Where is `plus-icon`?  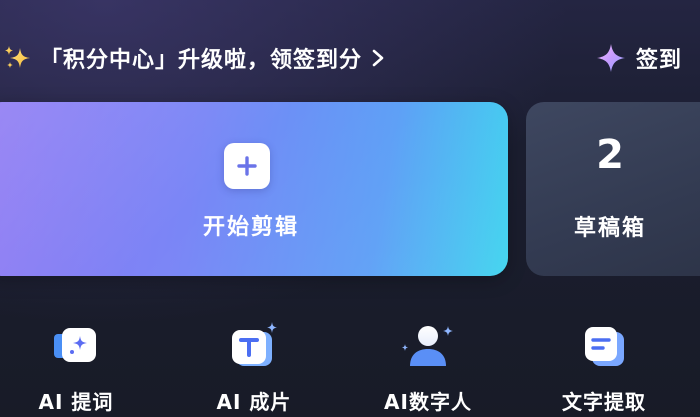
plus-icon is located at coordinates (247, 166).